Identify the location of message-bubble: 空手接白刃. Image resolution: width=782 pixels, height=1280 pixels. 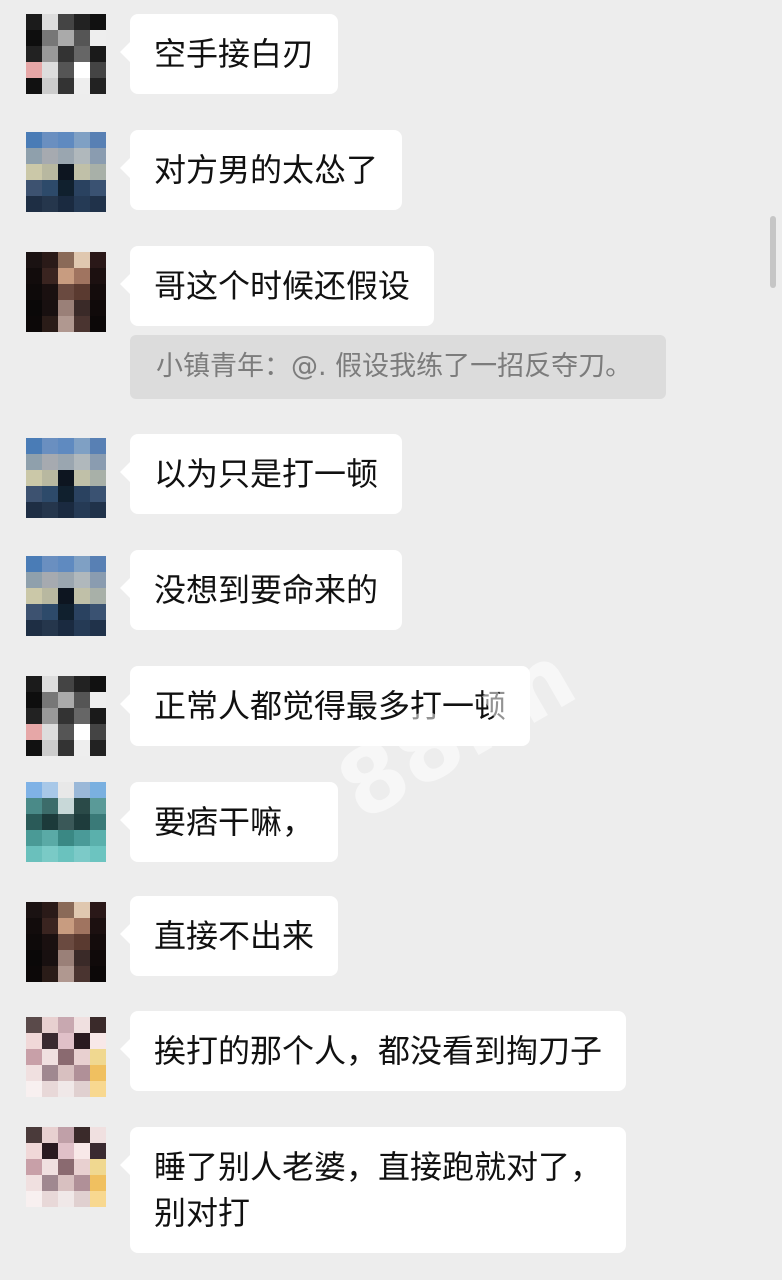
(229, 54).